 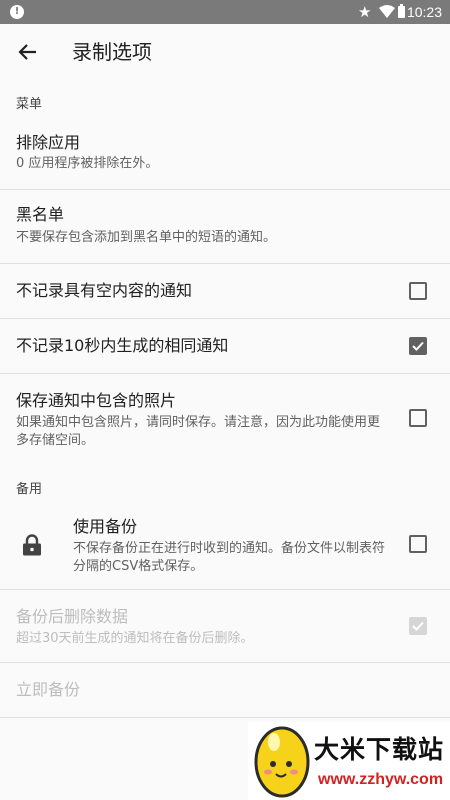 I want to click on pref-blacklist: 黑名单 不要保存包含添加到黑名单中的短语的通知。, so click(x=225, y=226).